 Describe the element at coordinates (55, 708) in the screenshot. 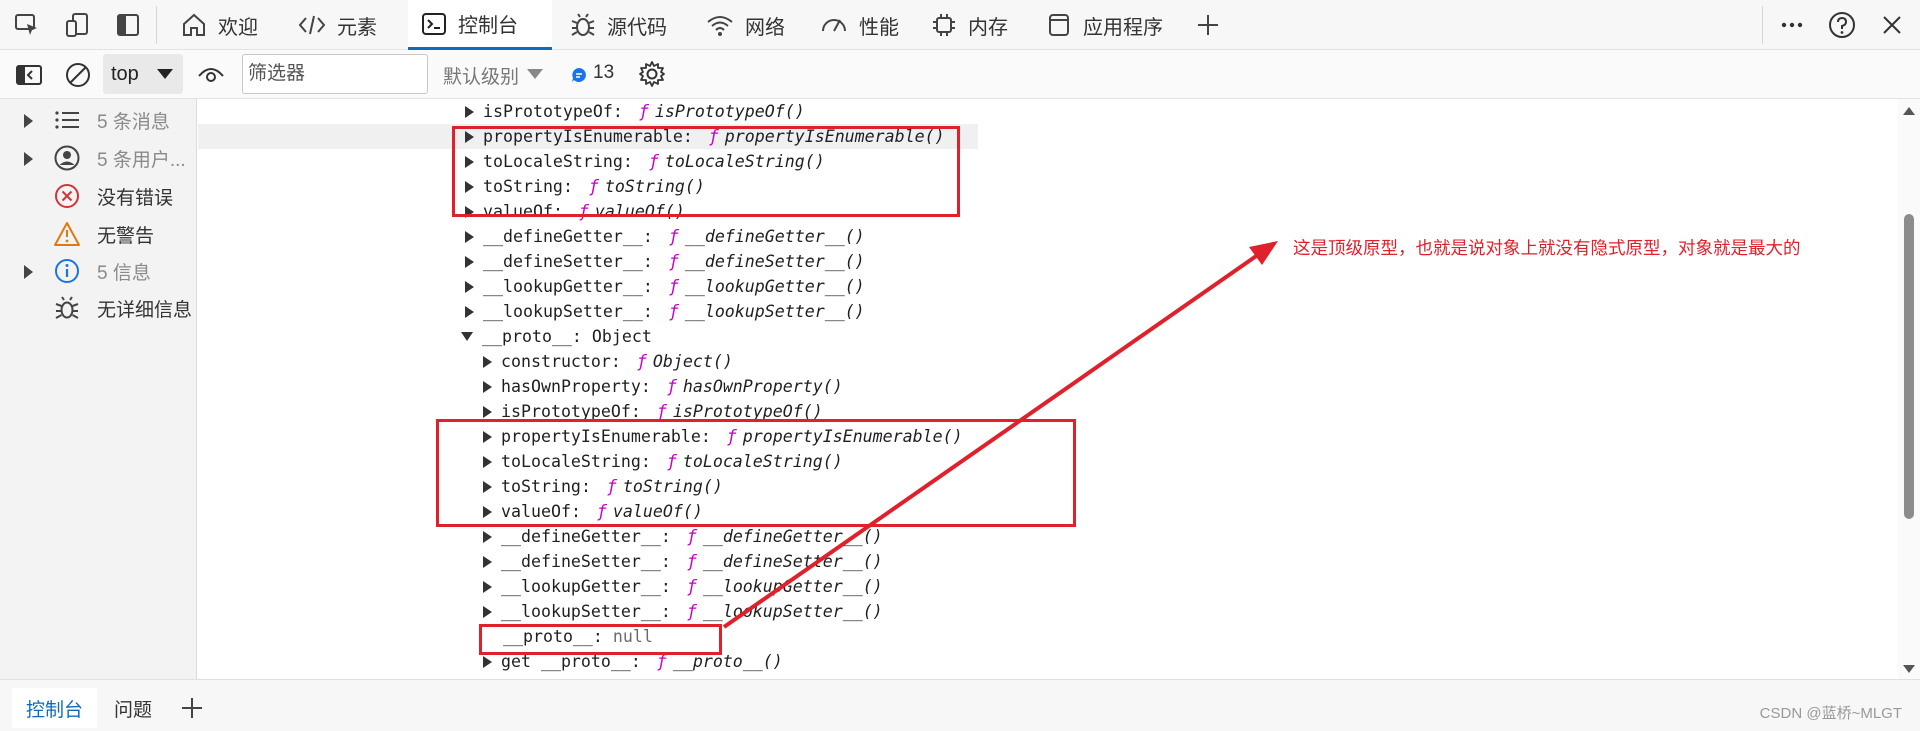

I see `drawer-tab-console: 控制台` at that location.